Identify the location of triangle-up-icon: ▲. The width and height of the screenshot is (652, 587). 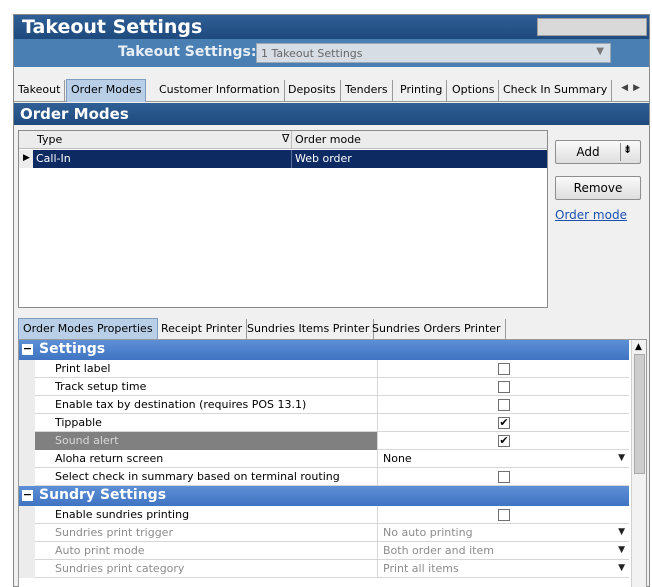
(638, 347).